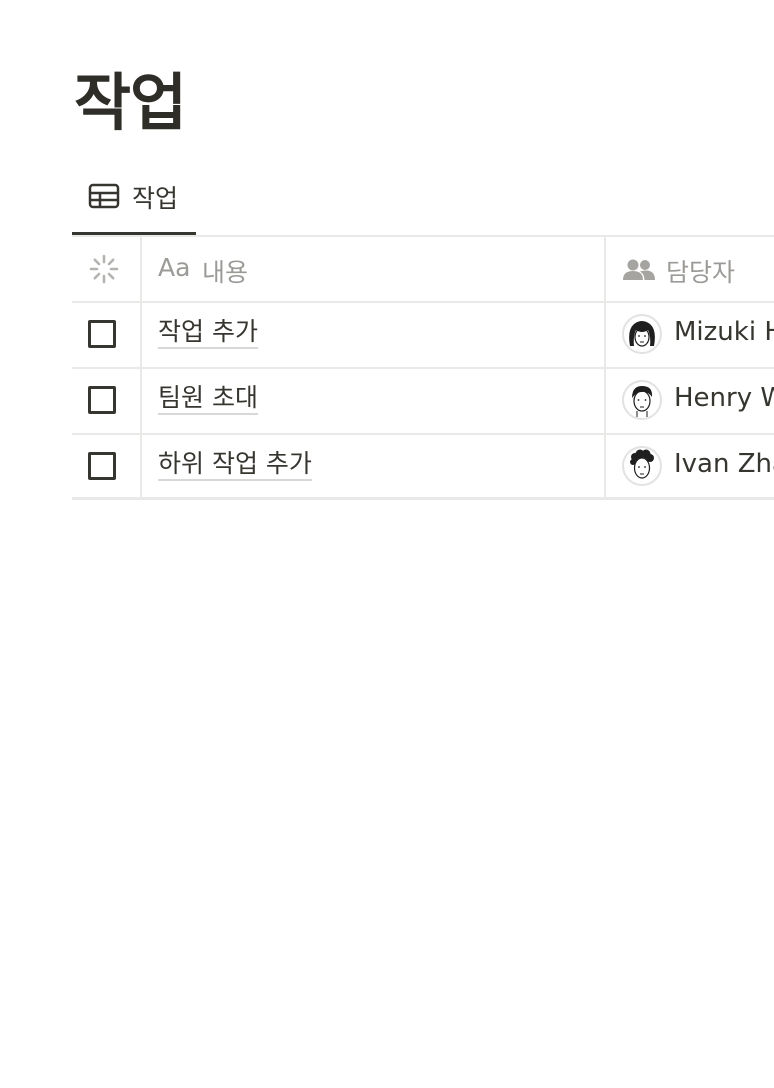 The width and height of the screenshot is (774, 1088). I want to click on task-name-link: 하위 작업 추가, so click(235, 465).